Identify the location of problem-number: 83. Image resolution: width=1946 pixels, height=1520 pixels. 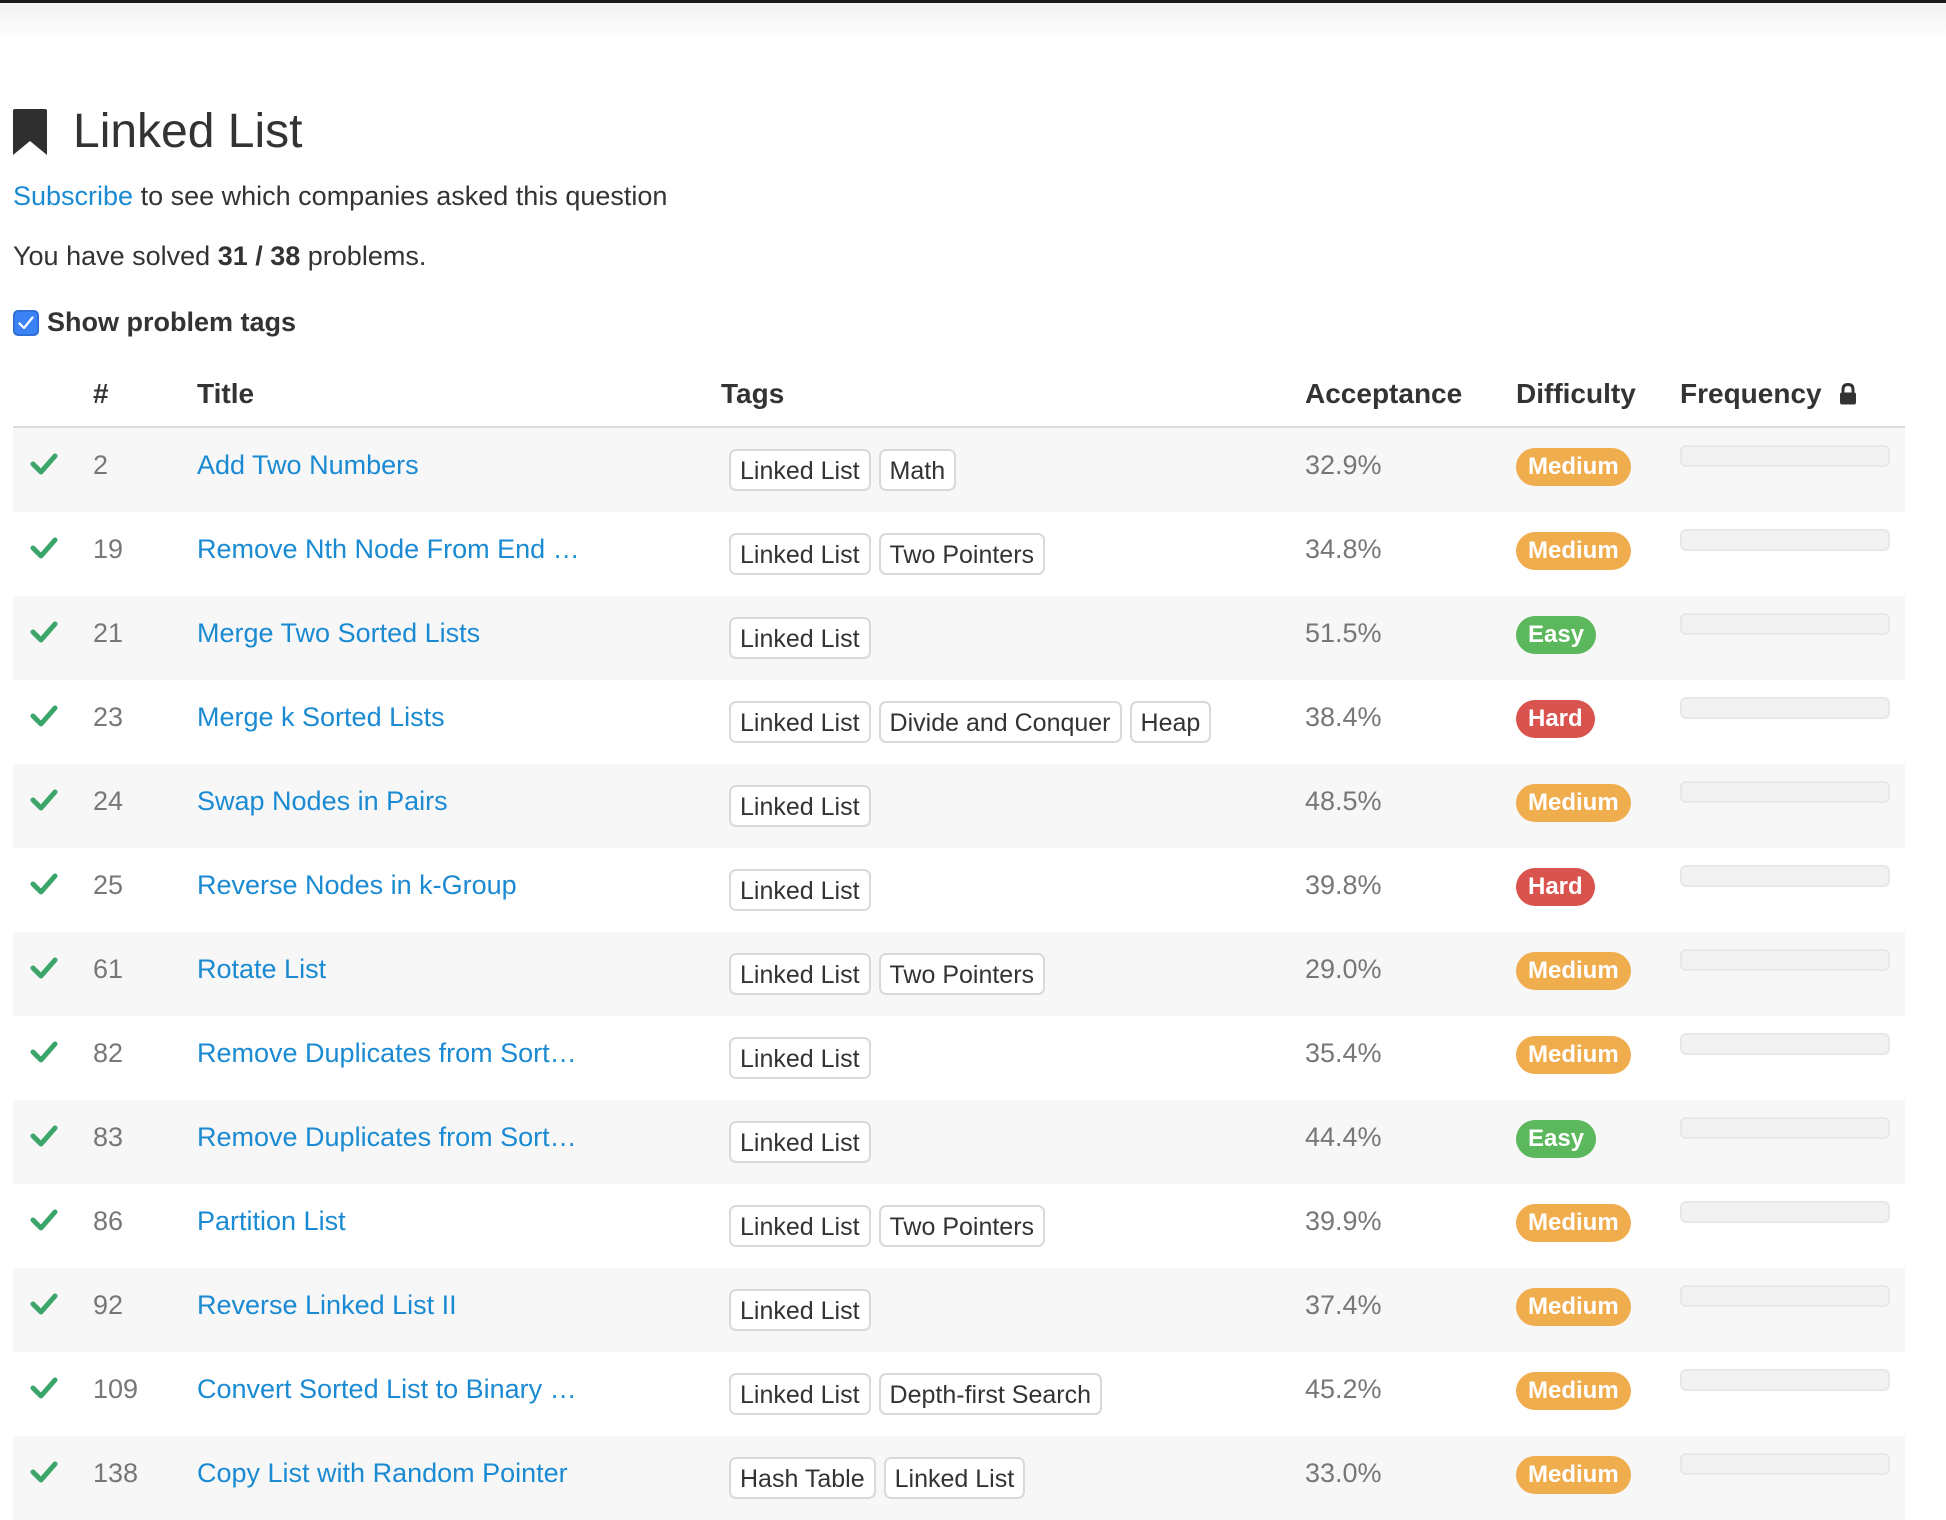
(108, 1137).